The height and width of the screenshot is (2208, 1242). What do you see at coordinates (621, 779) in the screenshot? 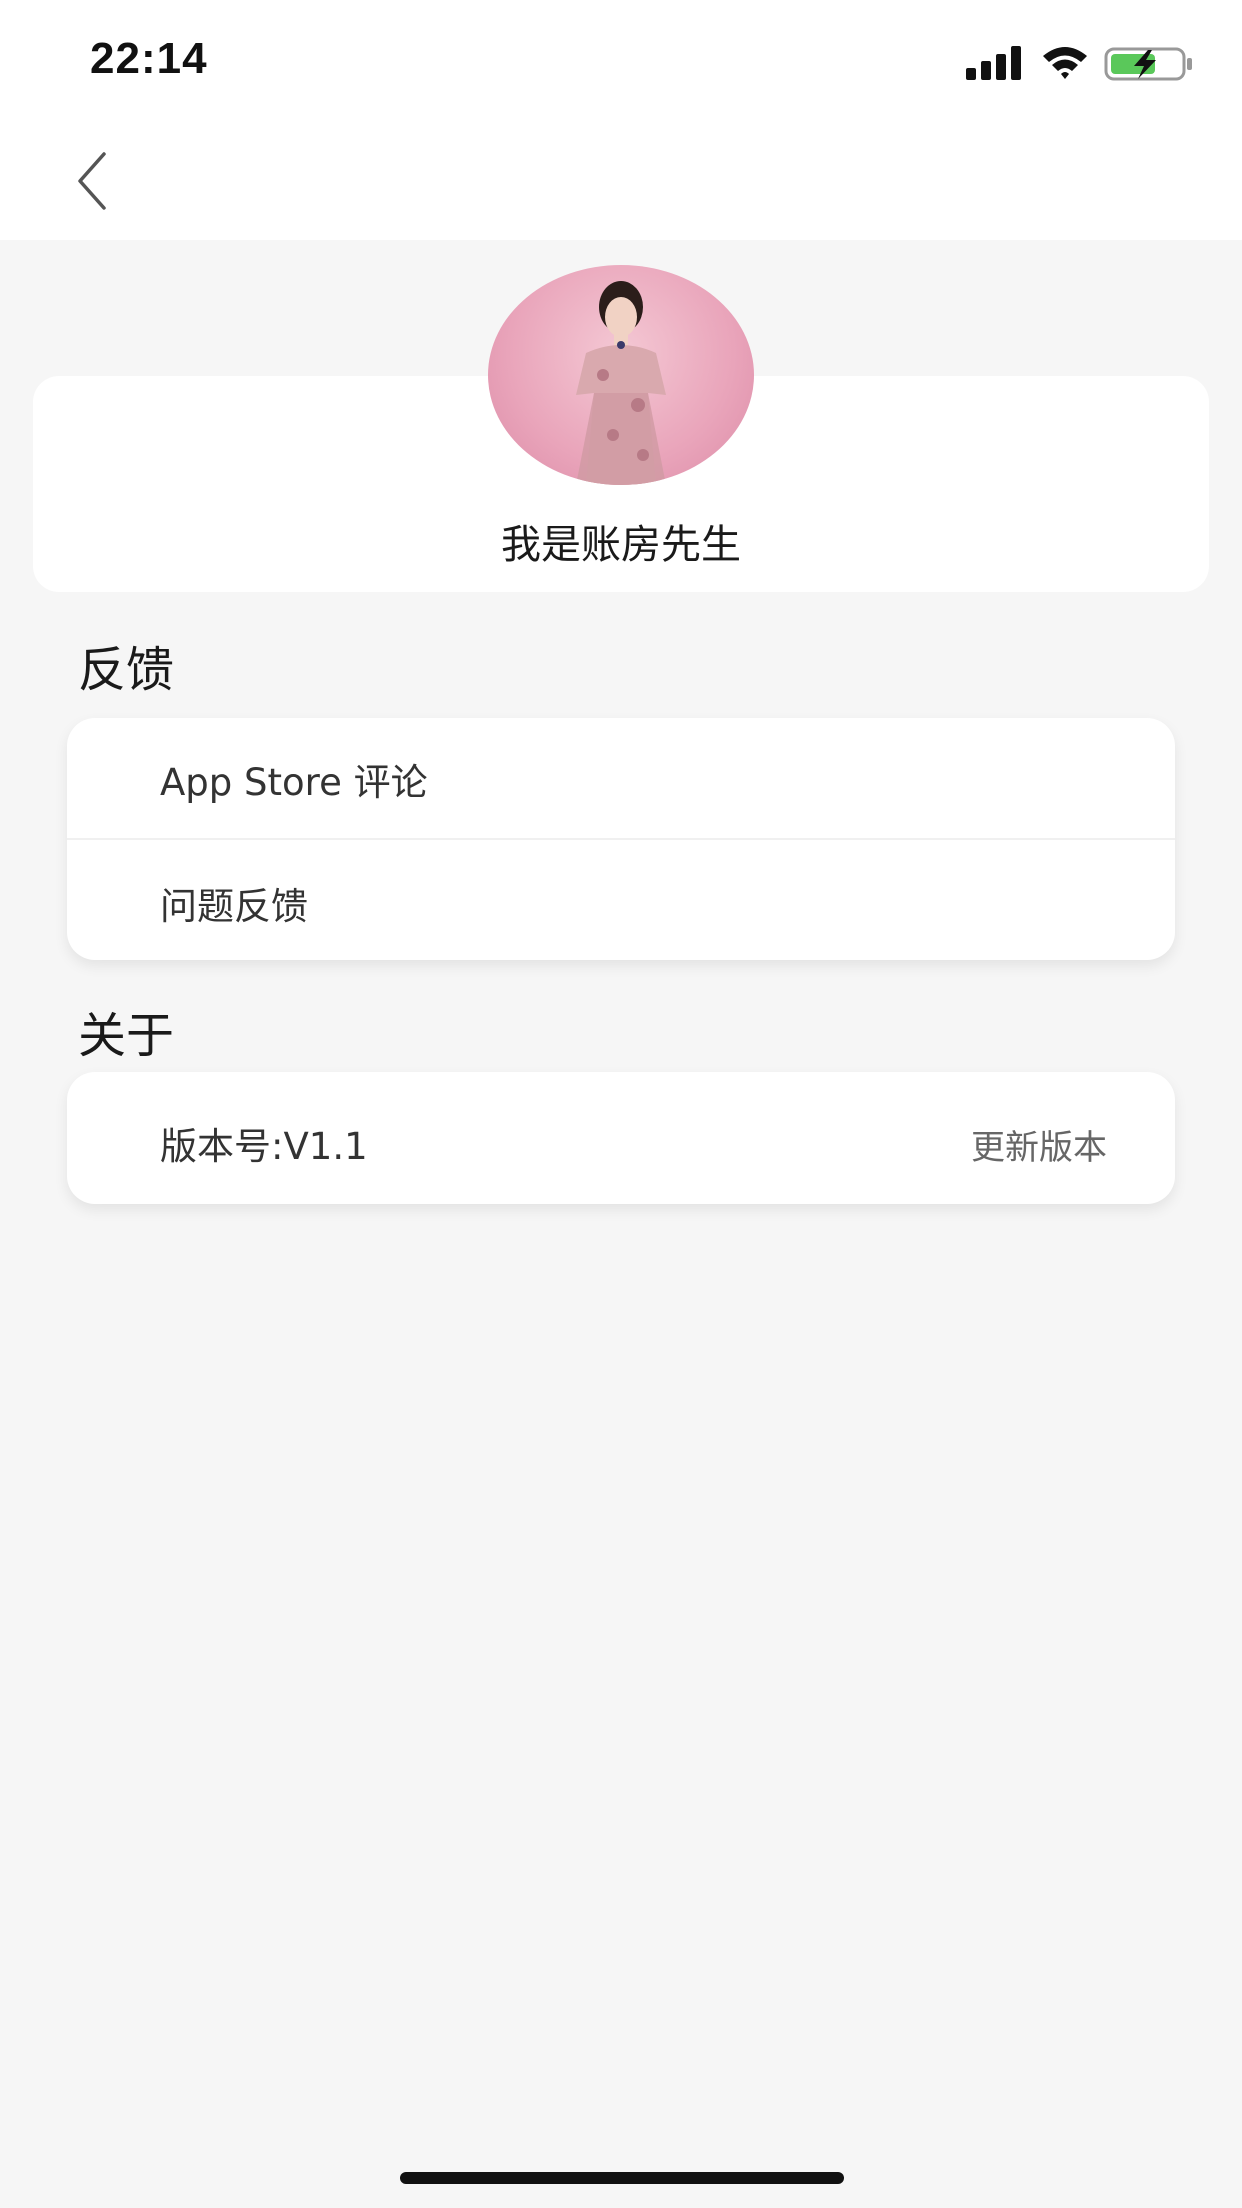
I see `list-item-app-store-review: App Store 评论` at bounding box center [621, 779].